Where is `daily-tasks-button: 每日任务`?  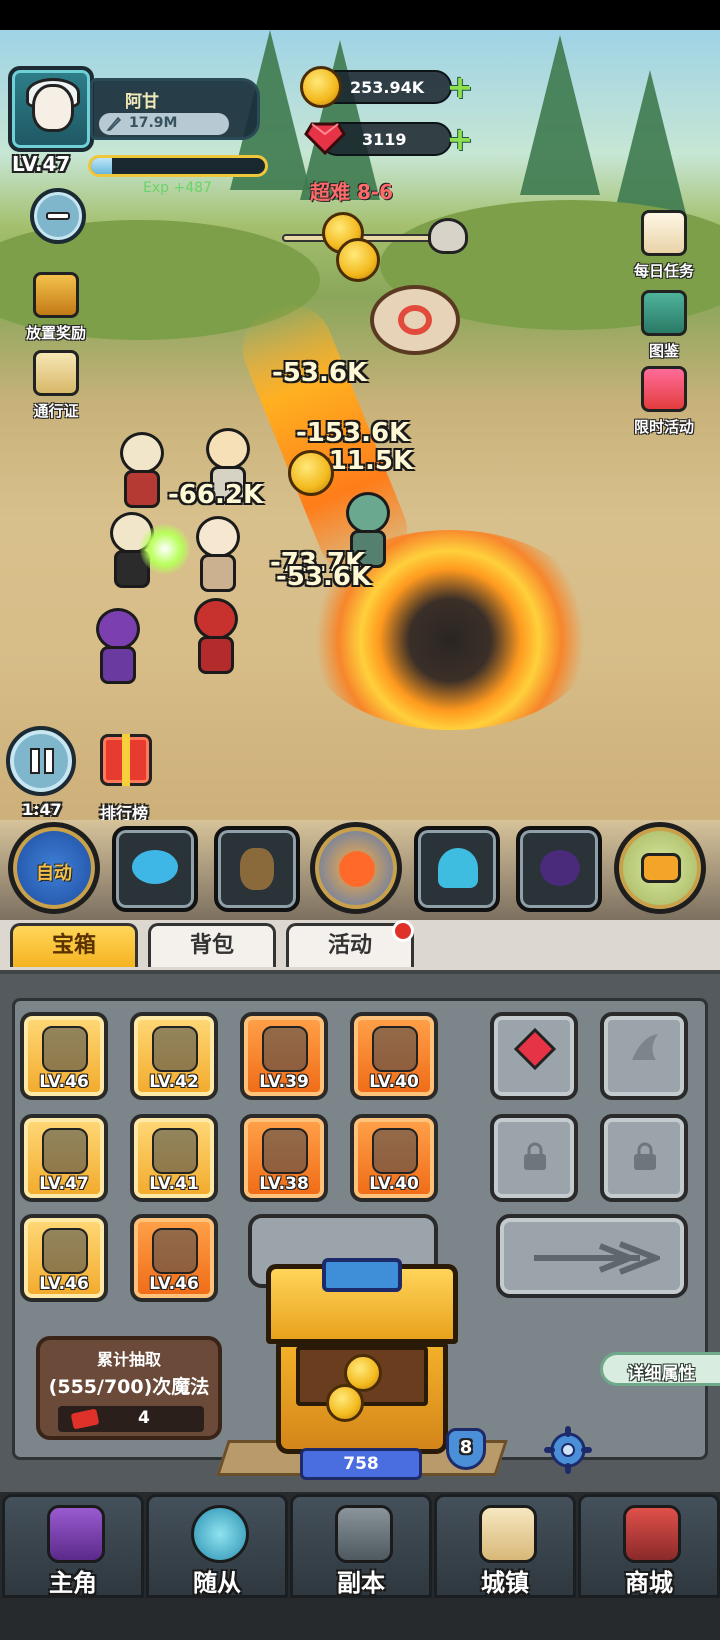 daily-tasks-button: 每日任务 is located at coordinates (664, 245).